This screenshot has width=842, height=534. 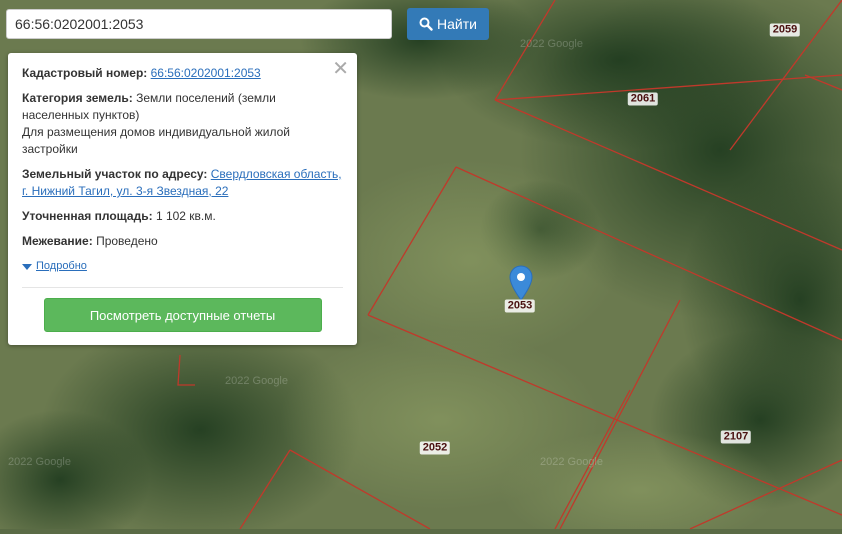 What do you see at coordinates (199, 24) in the screenshot?
I see `search-input` at bounding box center [199, 24].